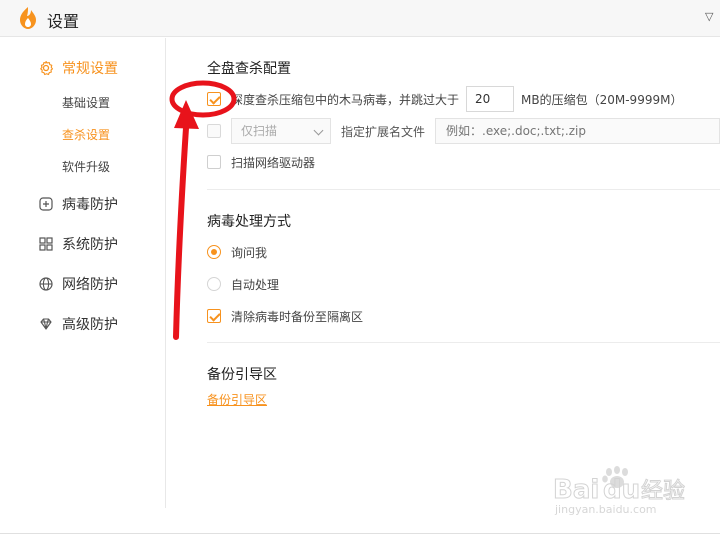  What do you see at coordinates (90, 69) in the screenshot?
I see `sidebar-item-label: 常规设置` at bounding box center [90, 69].